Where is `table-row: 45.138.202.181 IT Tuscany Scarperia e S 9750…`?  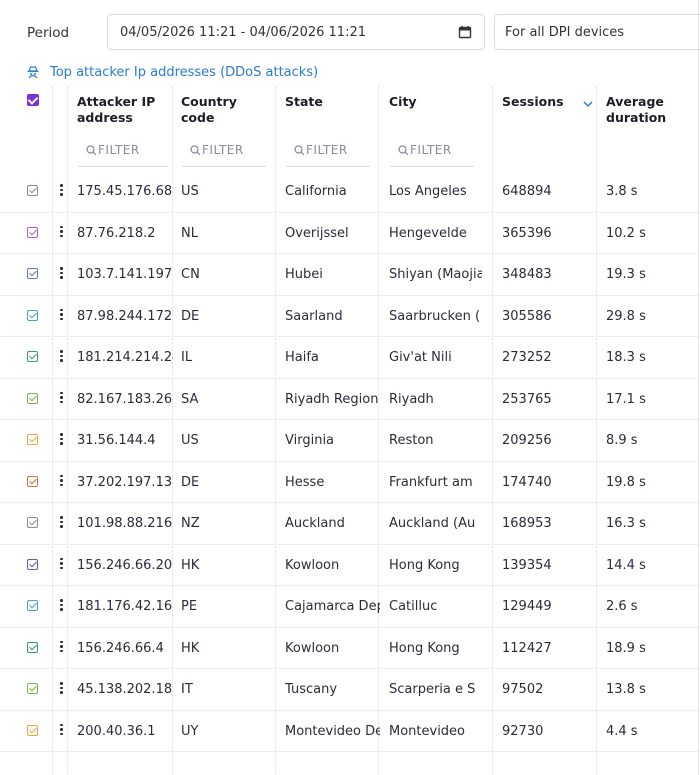
table-row: 45.138.202.181 IT Tuscany Scarperia e S 9750… is located at coordinates (349, 690).